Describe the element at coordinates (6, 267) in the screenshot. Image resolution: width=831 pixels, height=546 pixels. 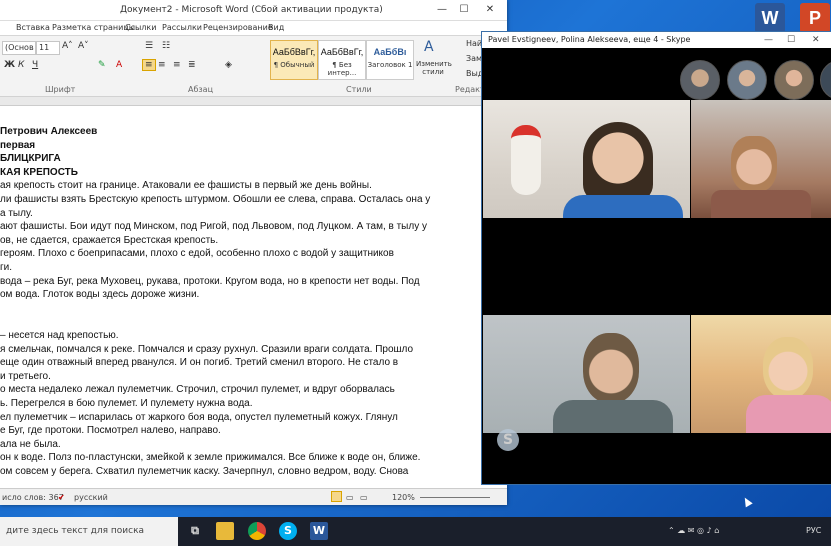
I see `document-line: ги.` at that location.